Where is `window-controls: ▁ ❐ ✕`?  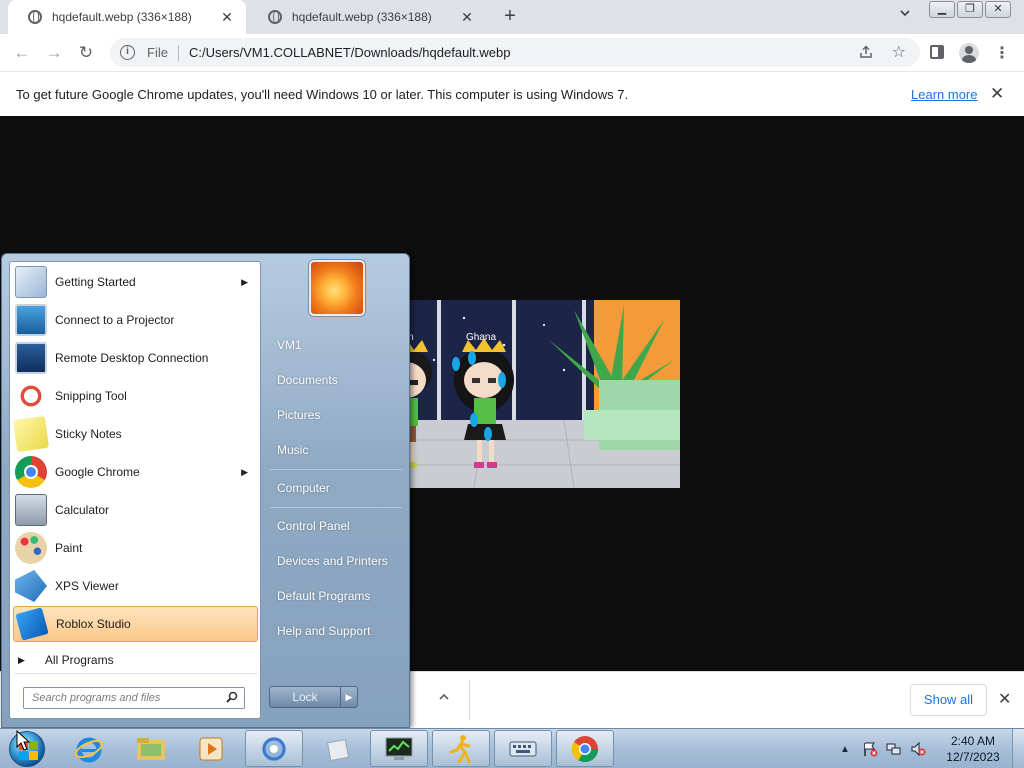
window-controls: ▁ ❐ ✕ is located at coordinates (969, 10).